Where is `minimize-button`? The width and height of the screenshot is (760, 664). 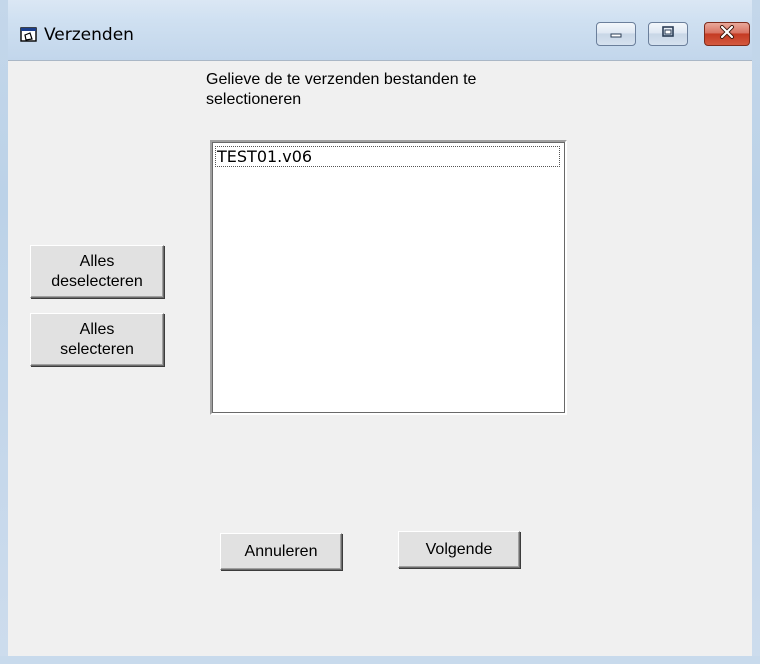 minimize-button is located at coordinates (616, 34).